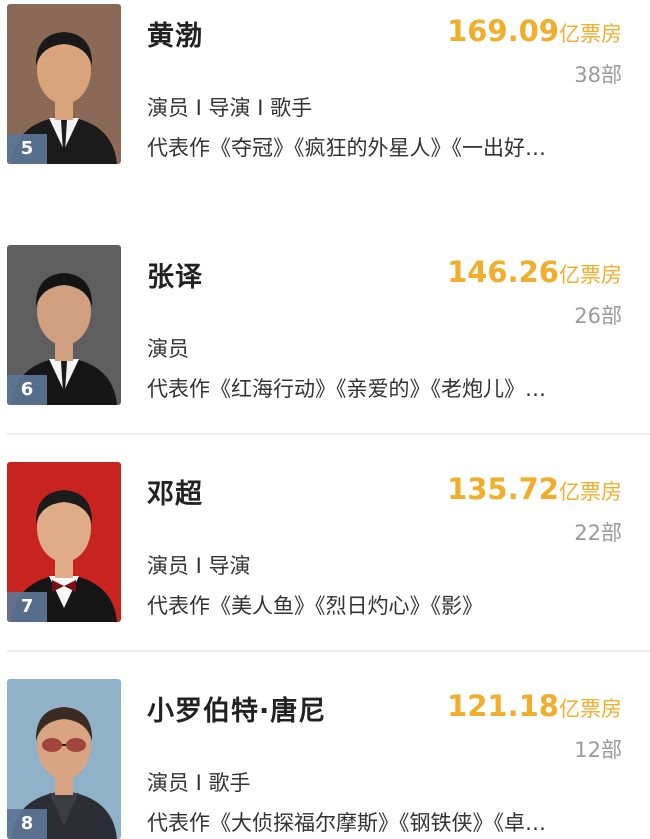  I want to click on box-office-value: 169.09, so click(503, 31).